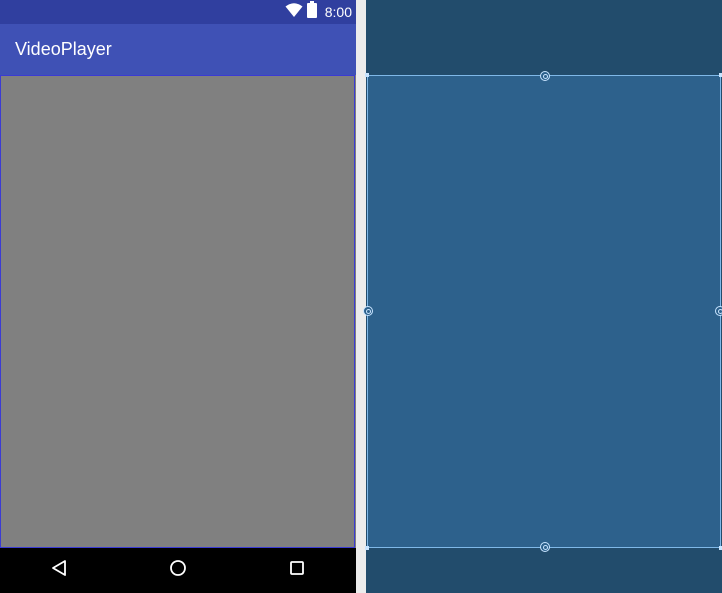  What do you see at coordinates (178, 49) in the screenshot?
I see `app-bar: VideoPlayer` at bounding box center [178, 49].